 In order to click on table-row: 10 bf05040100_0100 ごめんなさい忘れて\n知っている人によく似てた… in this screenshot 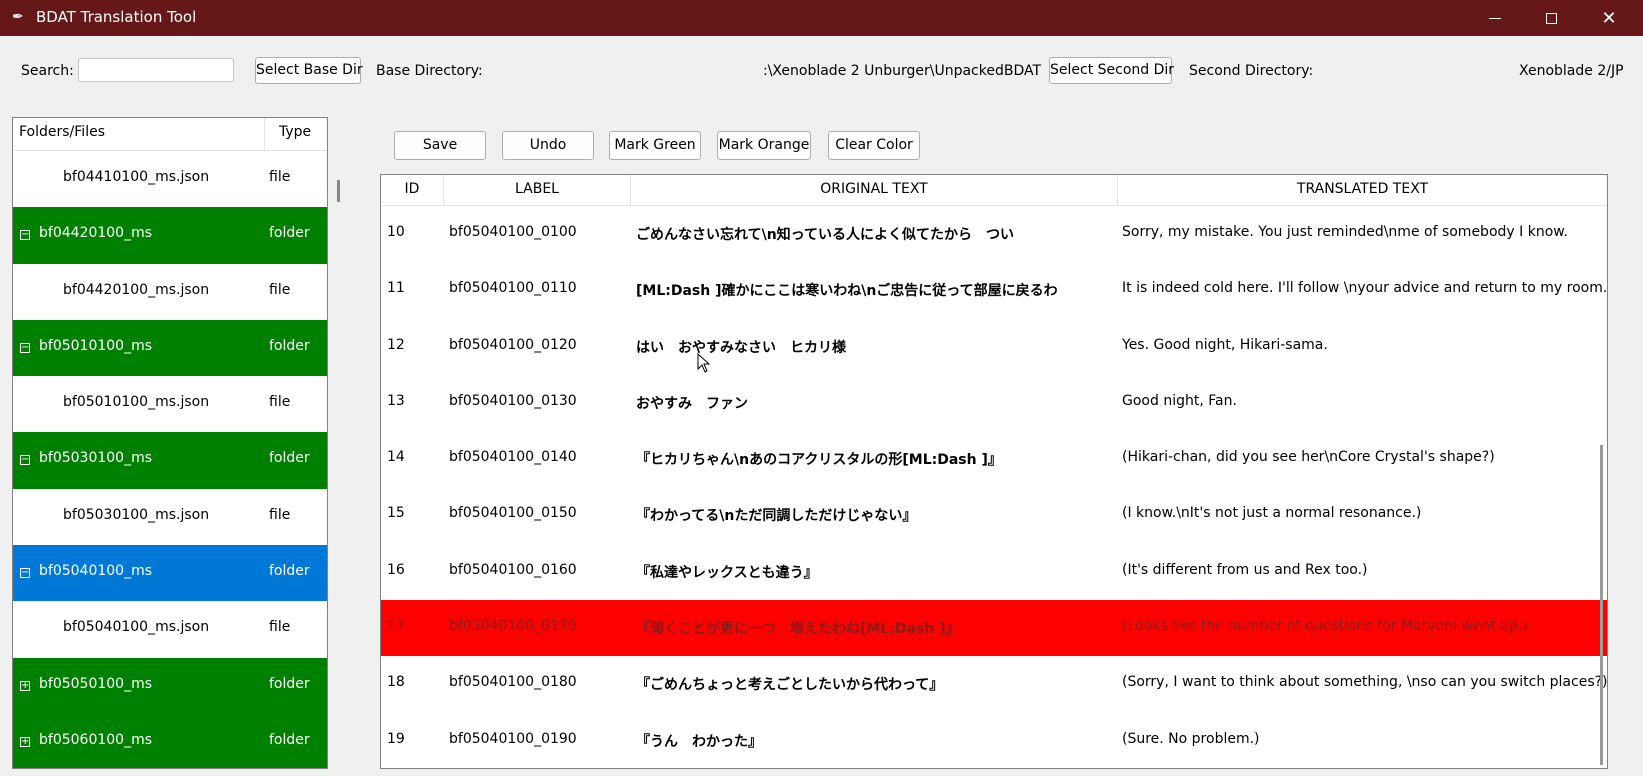, I will do `click(994, 234)`.